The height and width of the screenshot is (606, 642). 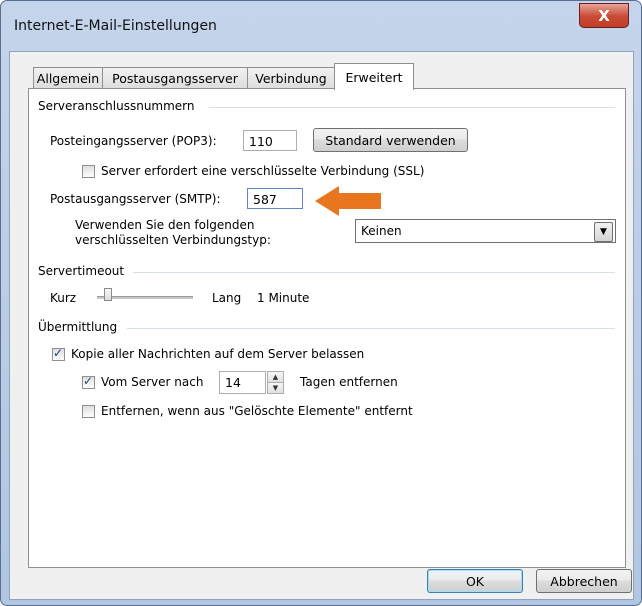 What do you see at coordinates (275, 198) in the screenshot?
I see `outgoing-port-input: 587` at bounding box center [275, 198].